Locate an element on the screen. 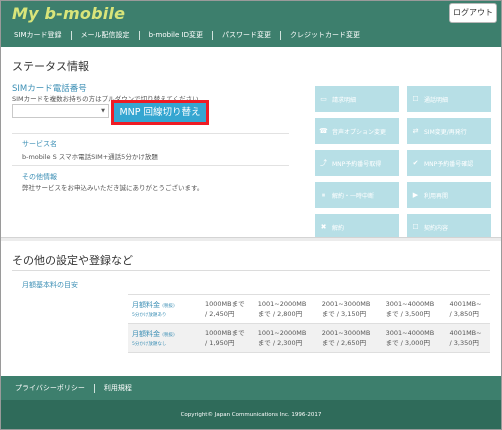 The image size is (502, 430). phone-icon: ☎ is located at coordinates (323, 131).